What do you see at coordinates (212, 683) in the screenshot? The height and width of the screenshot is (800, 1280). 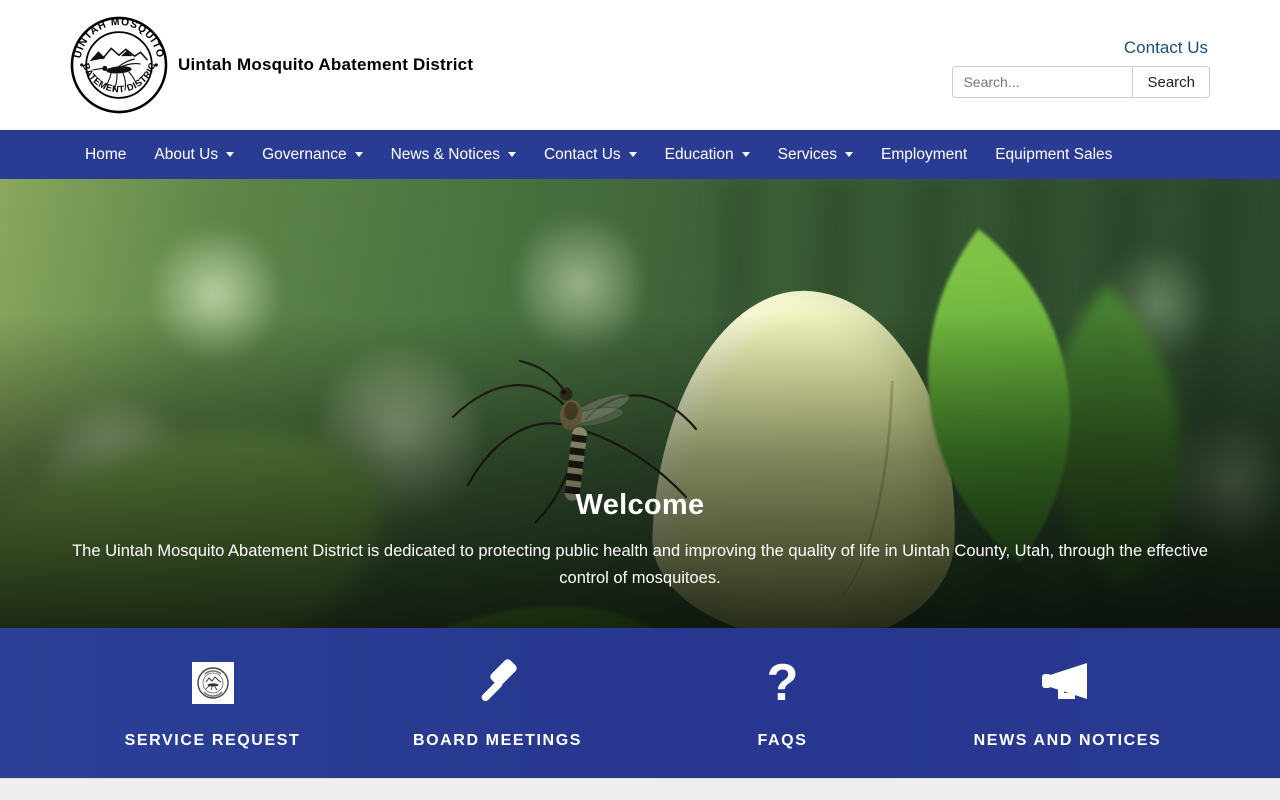 I see `district-seal-icon` at bounding box center [212, 683].